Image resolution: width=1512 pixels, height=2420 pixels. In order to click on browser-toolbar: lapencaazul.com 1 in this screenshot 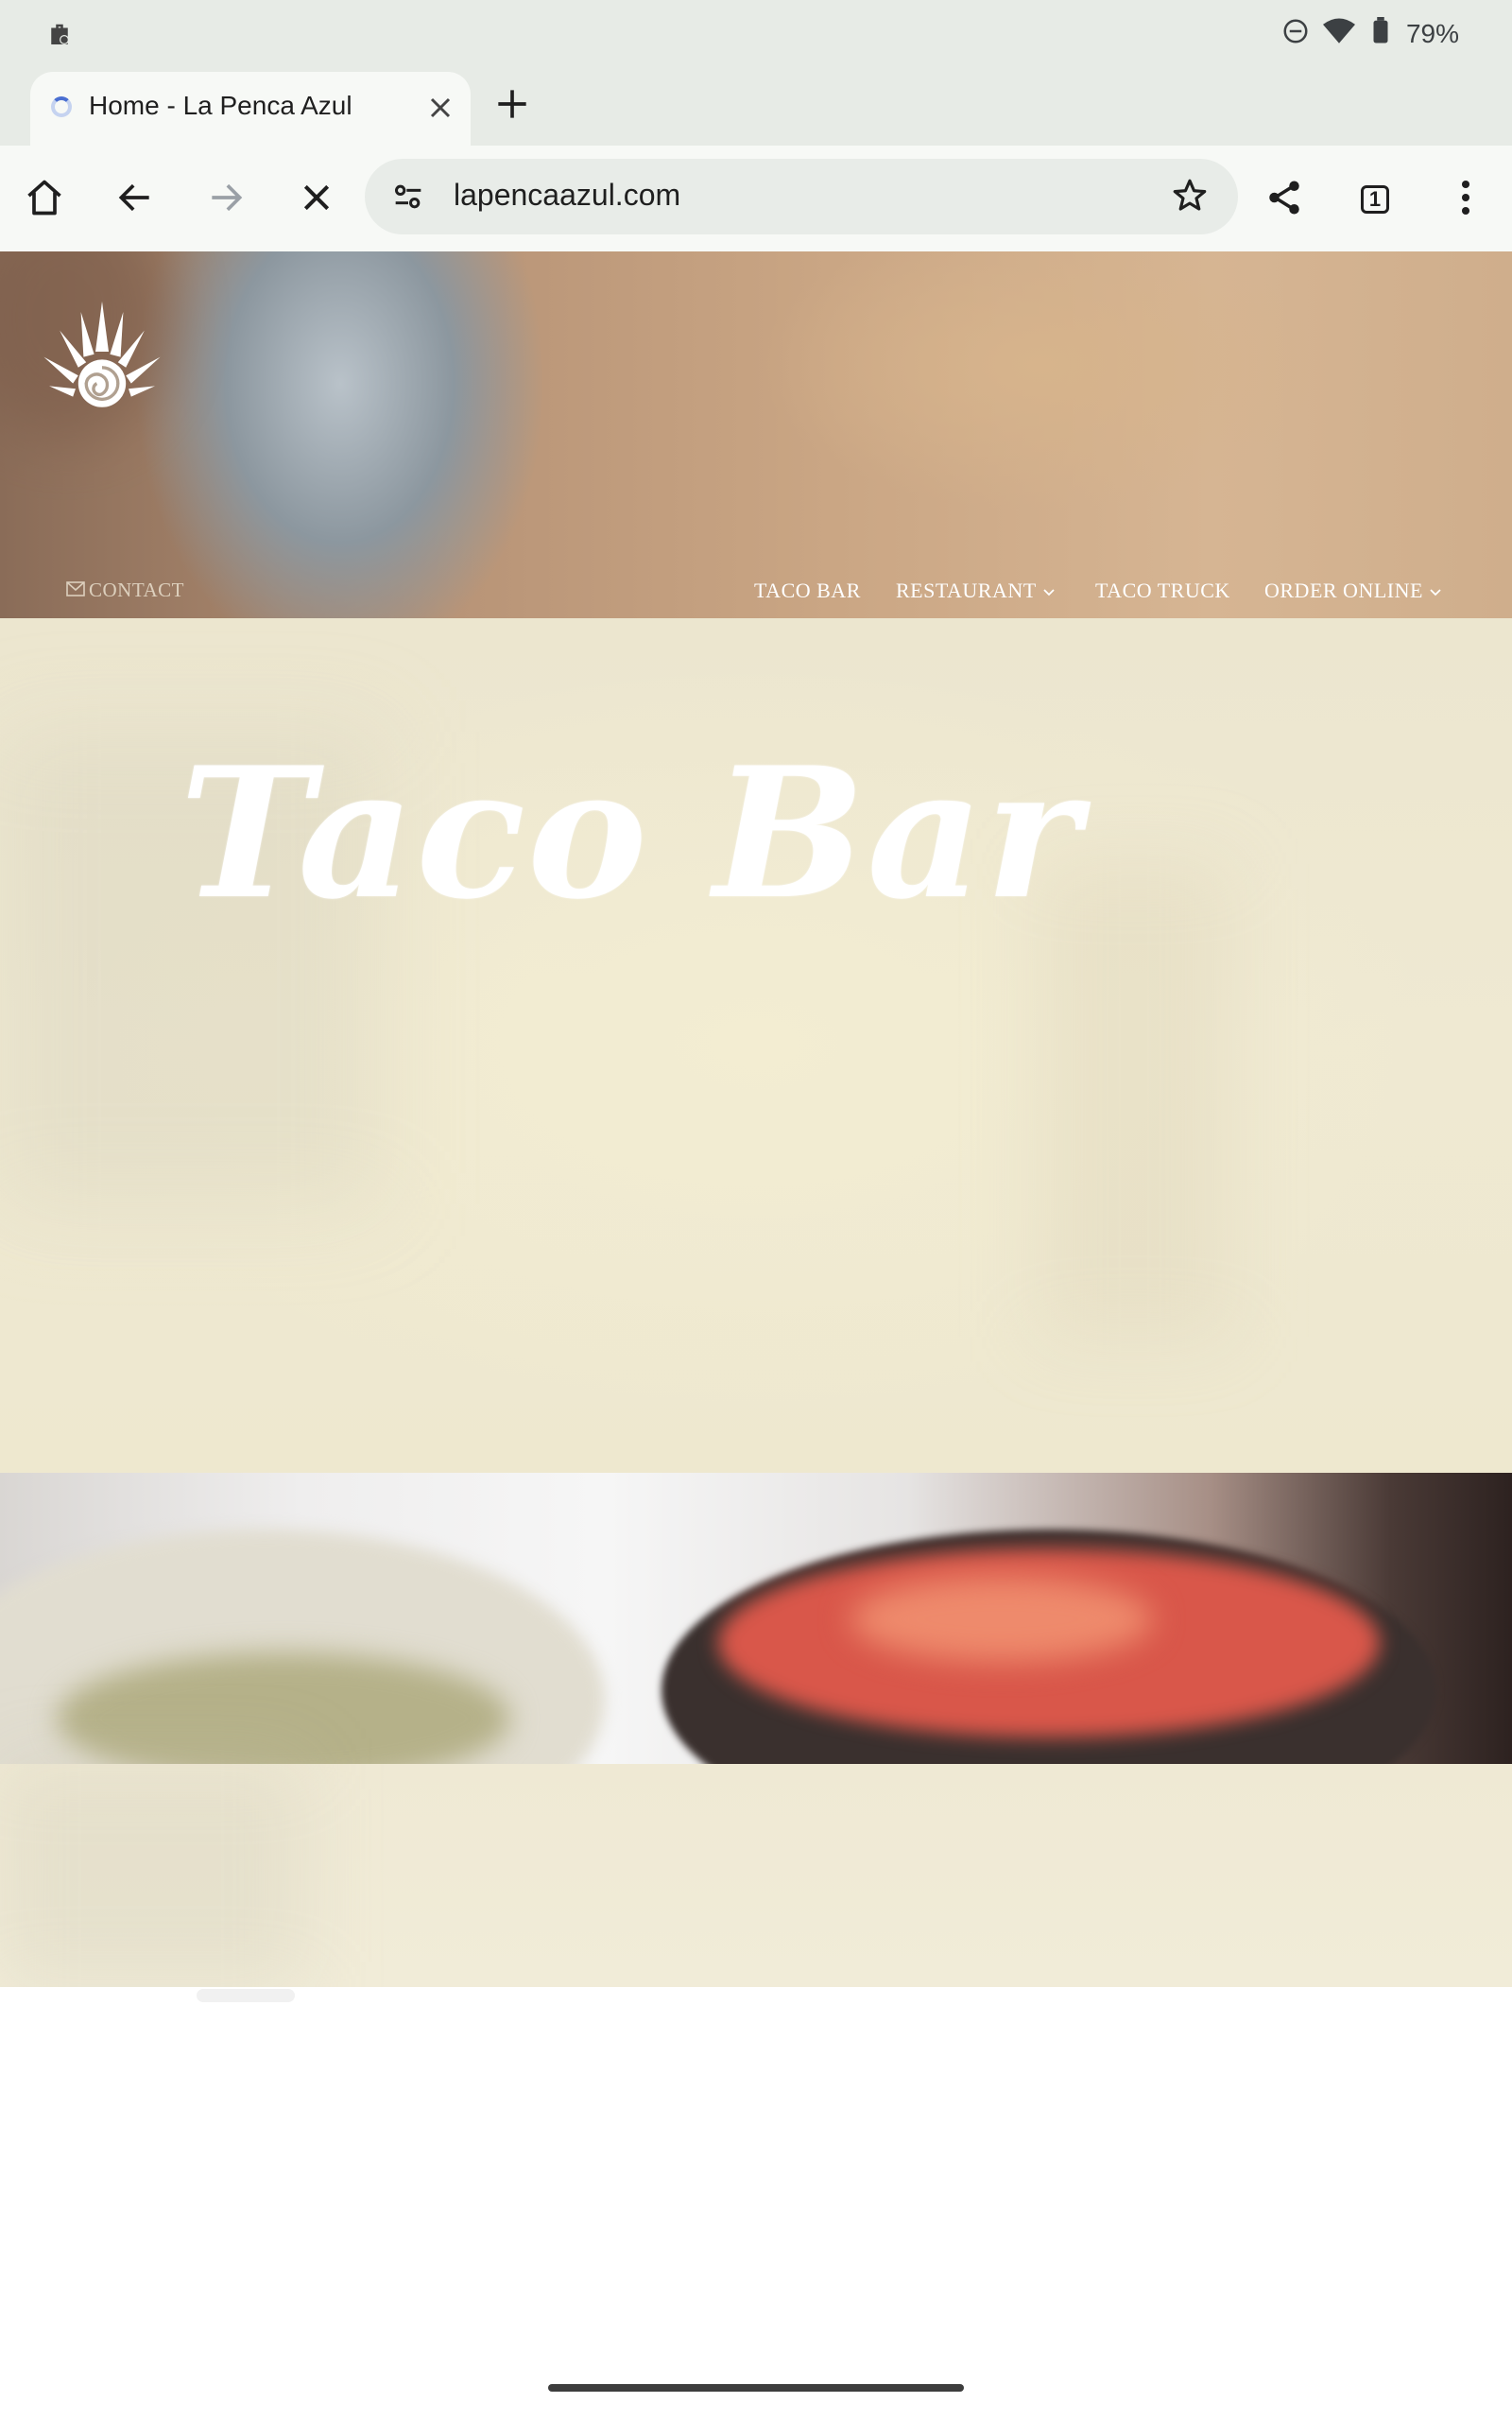, I will do `click(756, 199)`.